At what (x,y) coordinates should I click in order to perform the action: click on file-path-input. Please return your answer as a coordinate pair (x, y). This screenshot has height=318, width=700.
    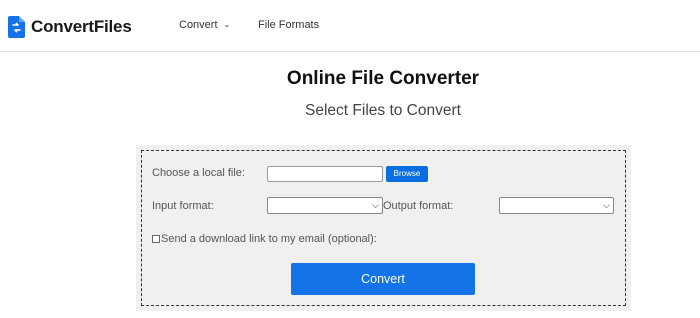
    Looking at the image, I should click on (325, 174).